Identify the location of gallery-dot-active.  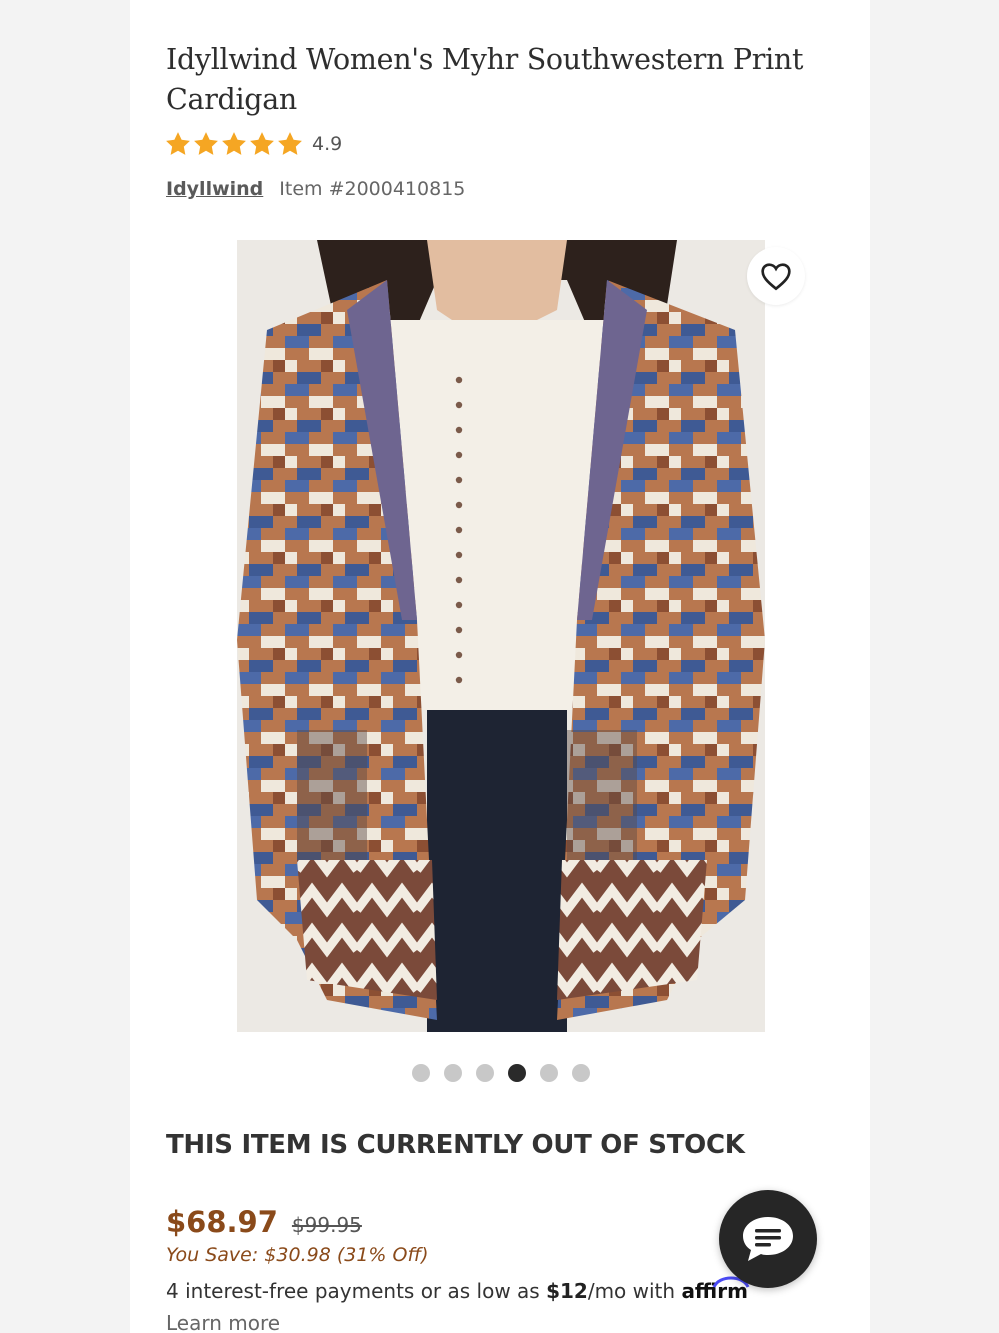
(517, 1073).